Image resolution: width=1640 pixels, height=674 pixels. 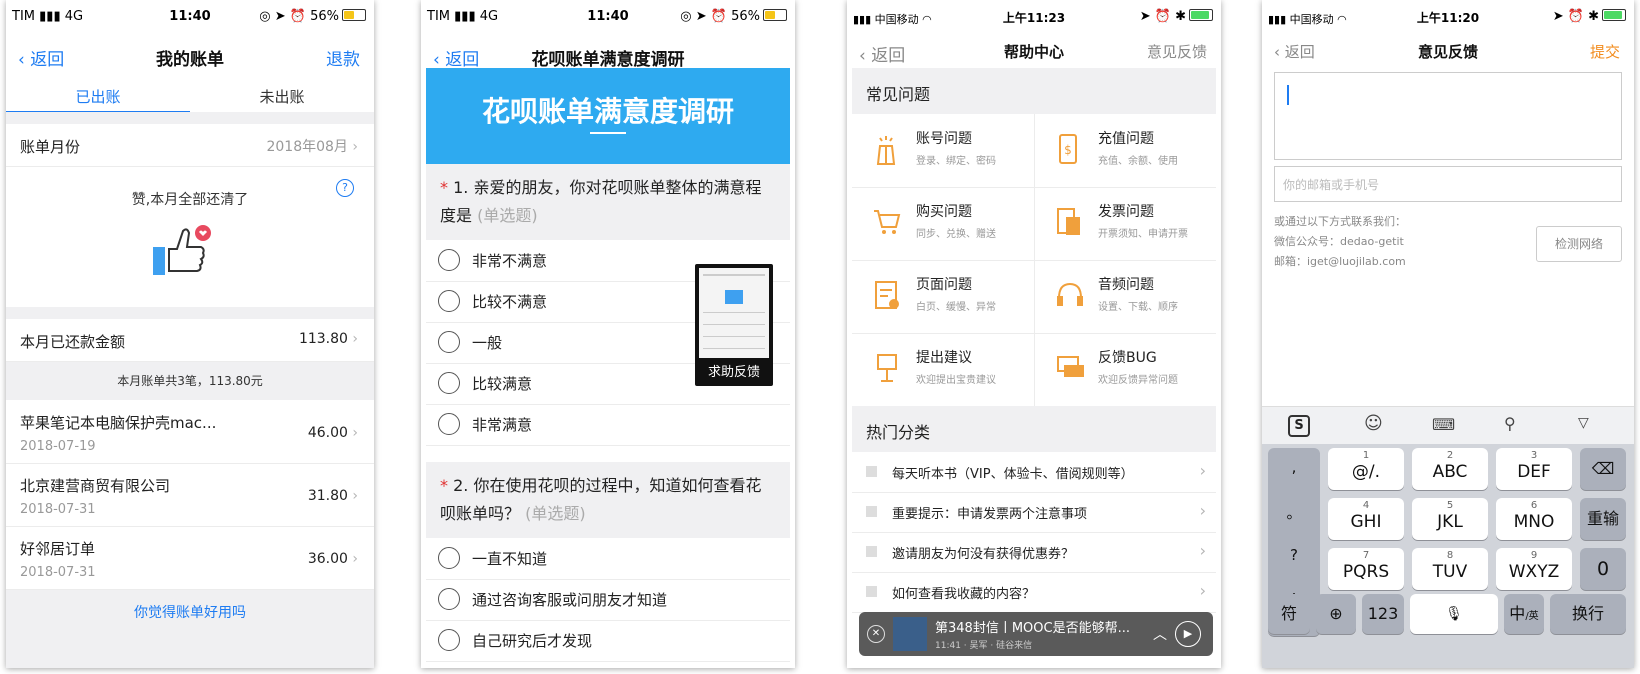 I want to click on t9-key-letters: ABC, so click(x=1450, y=472).